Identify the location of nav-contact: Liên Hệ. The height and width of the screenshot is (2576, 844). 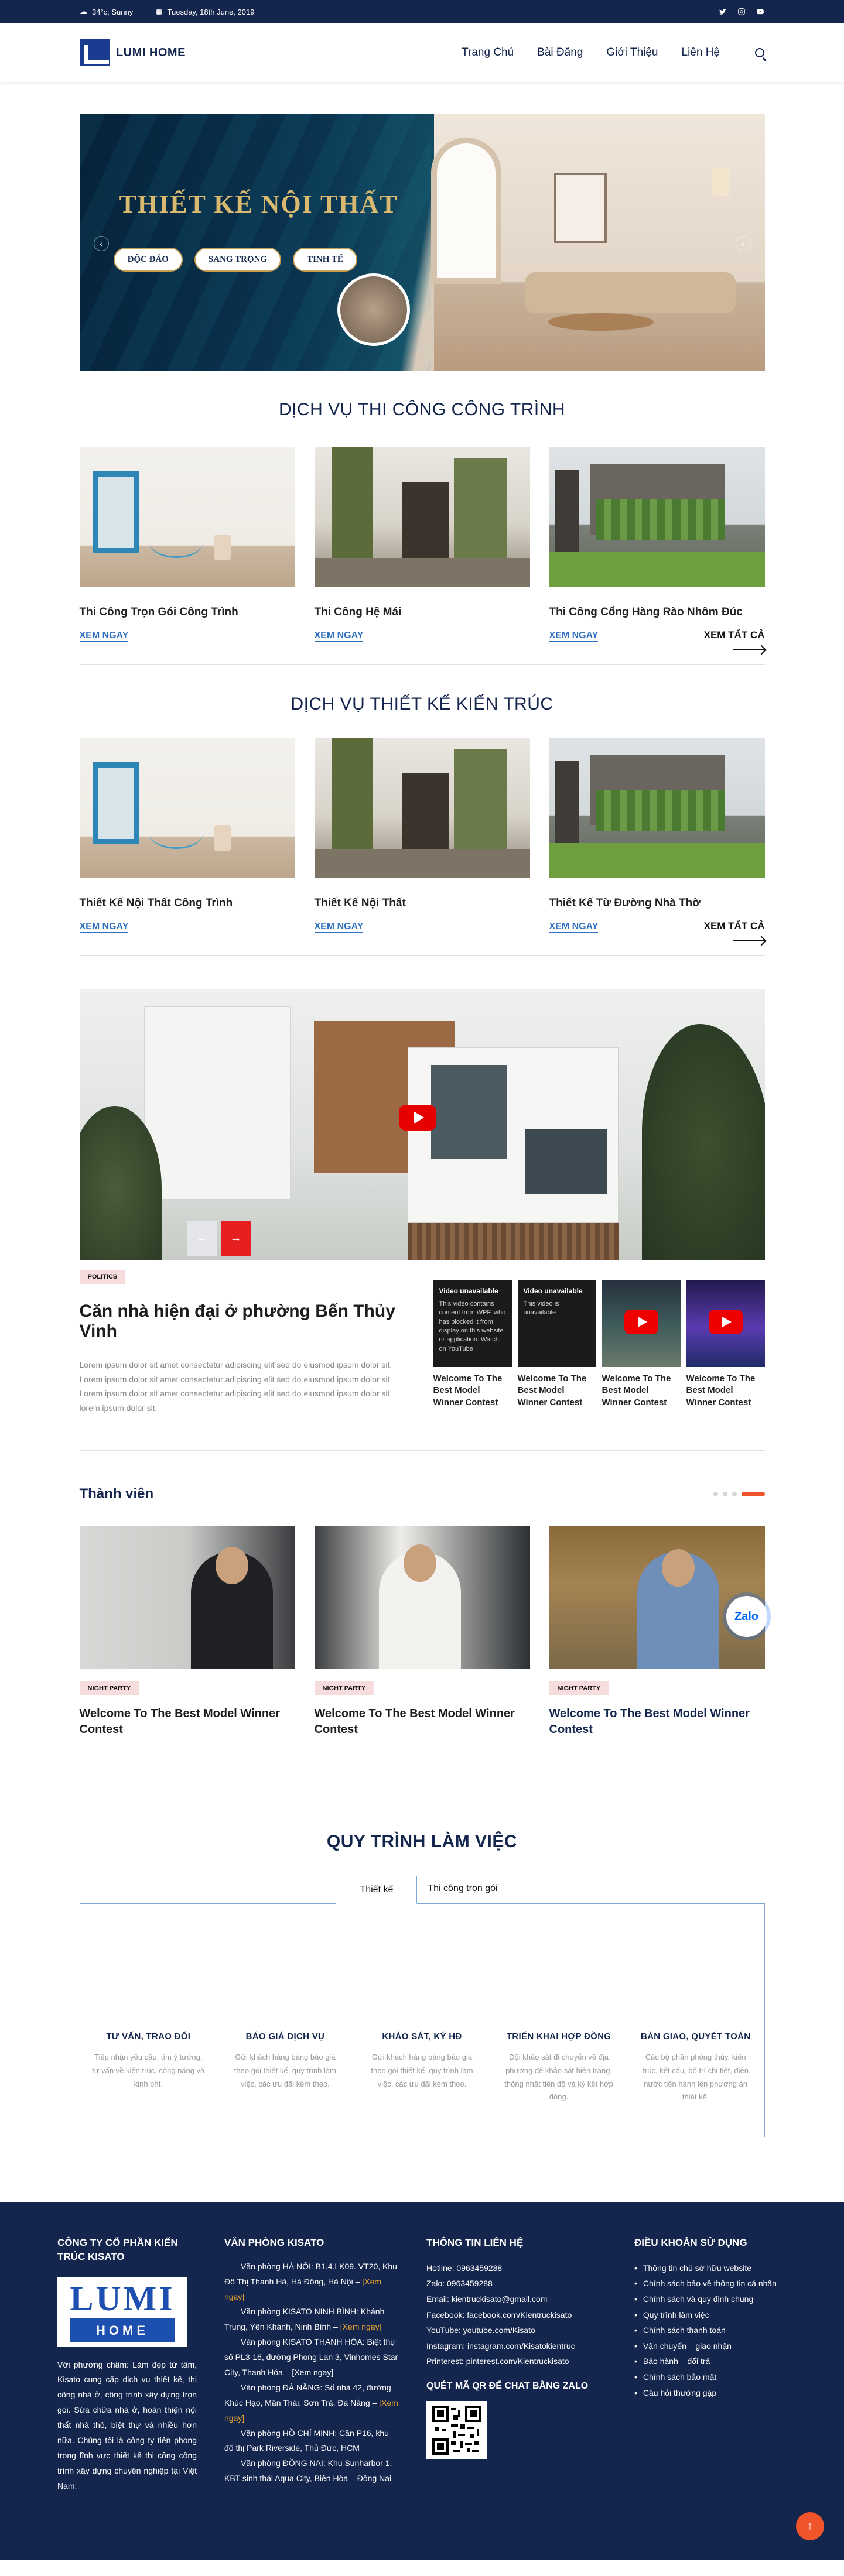
(701, 52).